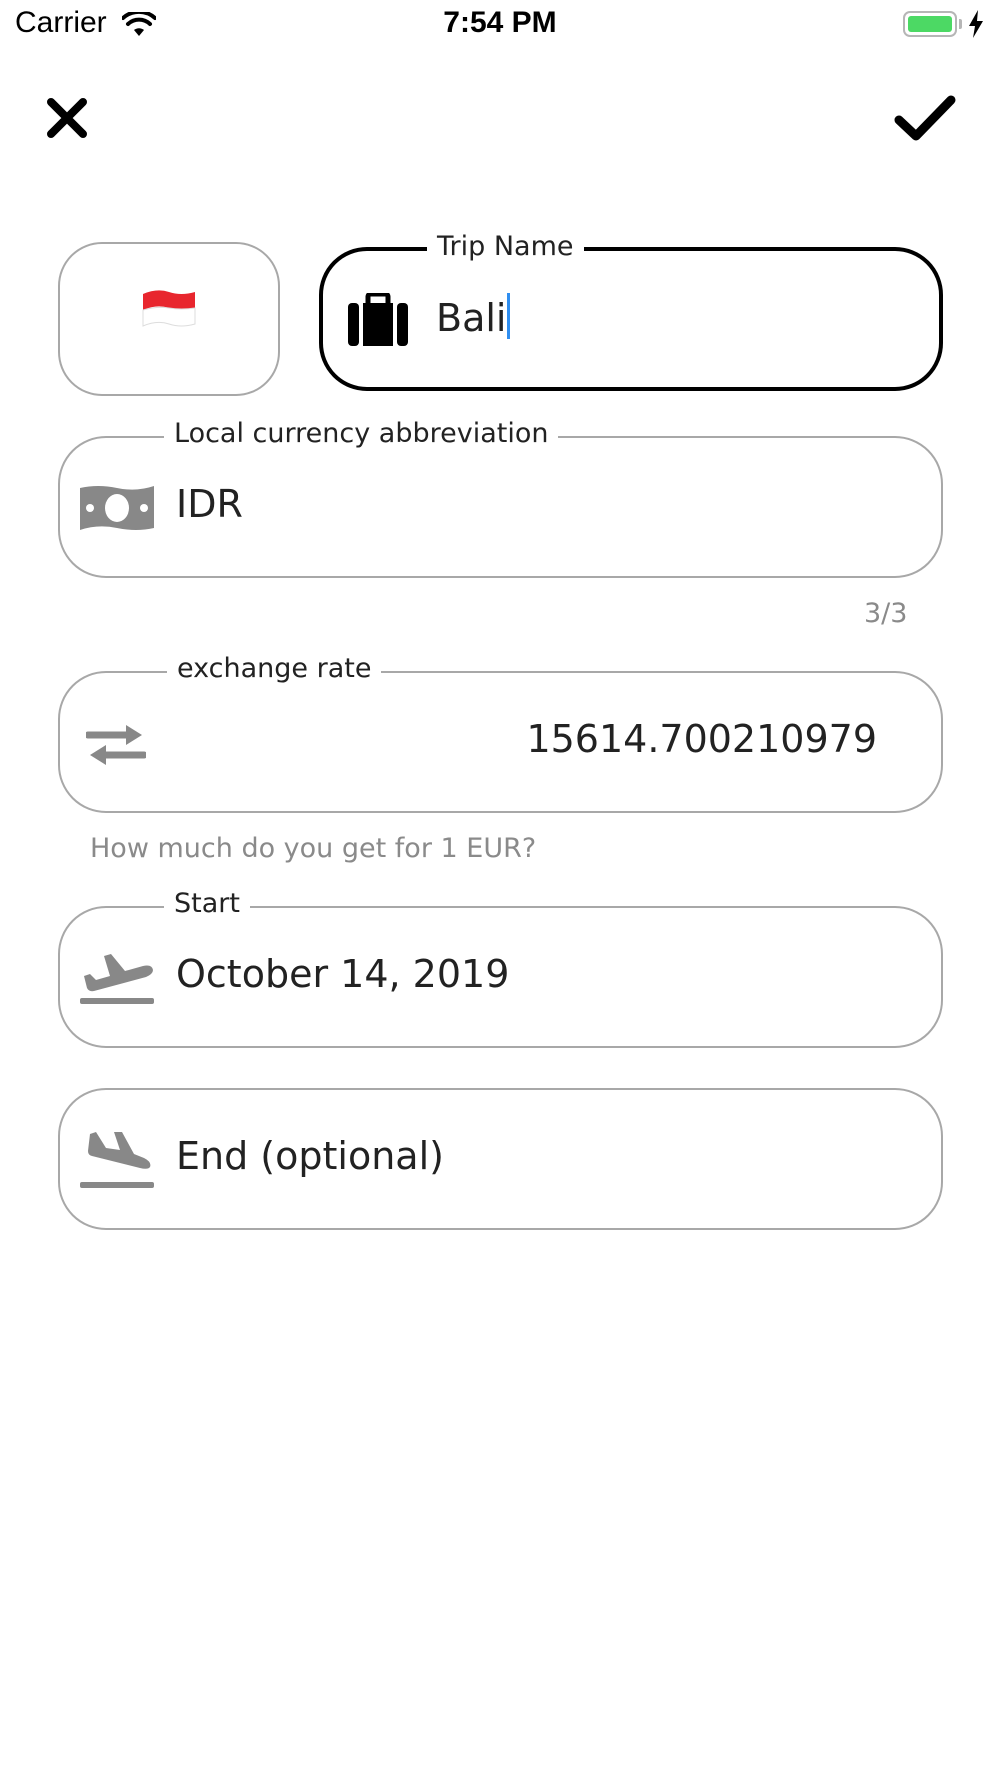  I want to click on confirm-button, so click(925, 118).